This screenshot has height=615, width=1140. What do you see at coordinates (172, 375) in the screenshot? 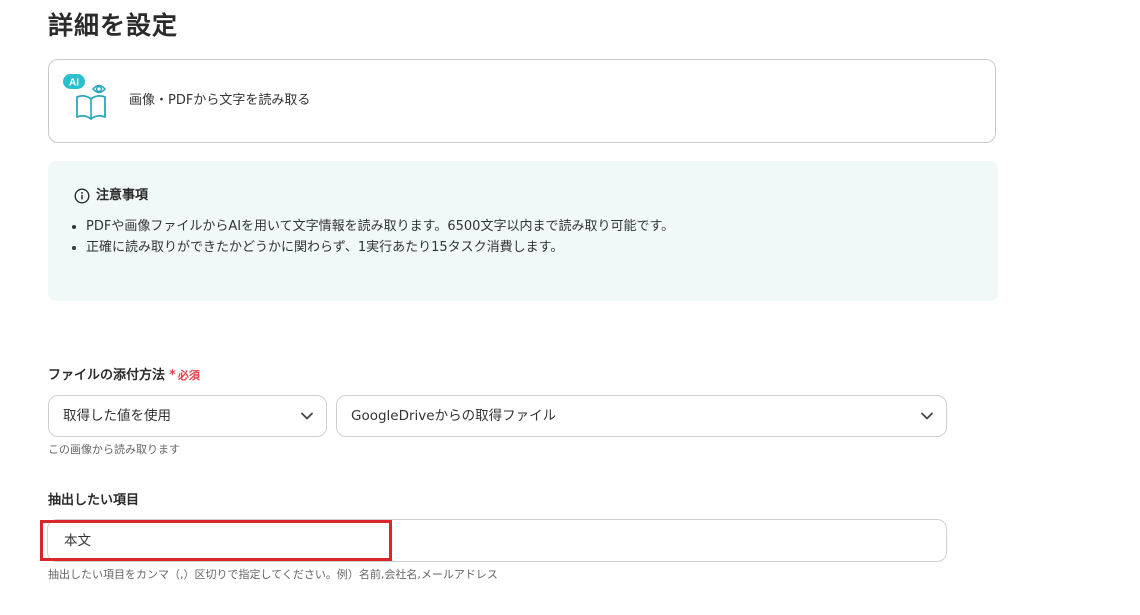
I see `required-star: *` at bounding box center [172, 375].